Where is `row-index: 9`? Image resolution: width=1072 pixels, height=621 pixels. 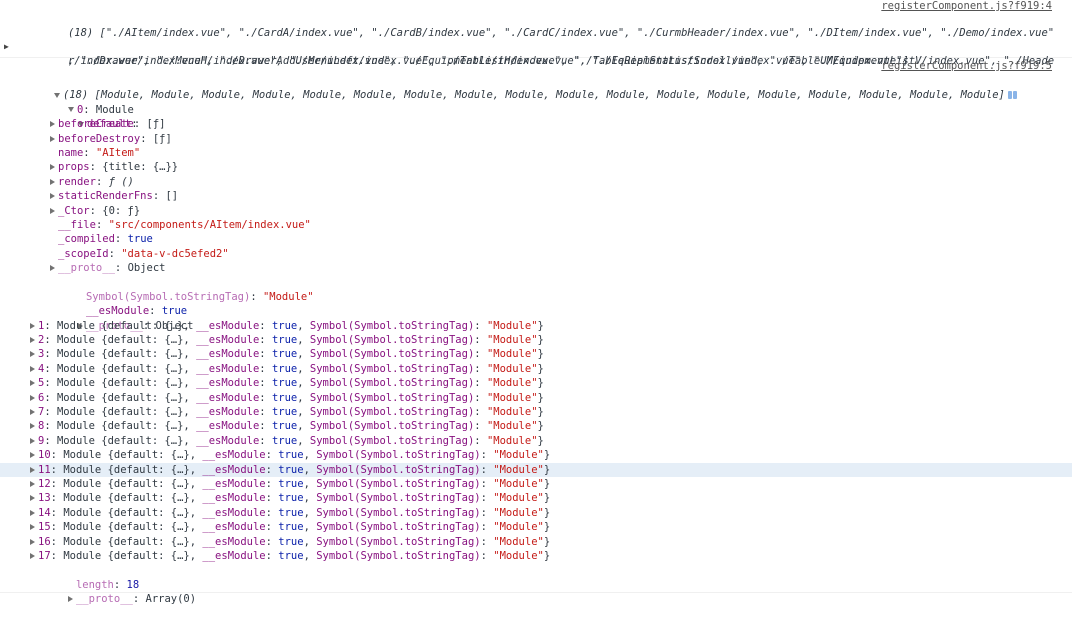 row-index: 9 is located at coordinates (41, 440).